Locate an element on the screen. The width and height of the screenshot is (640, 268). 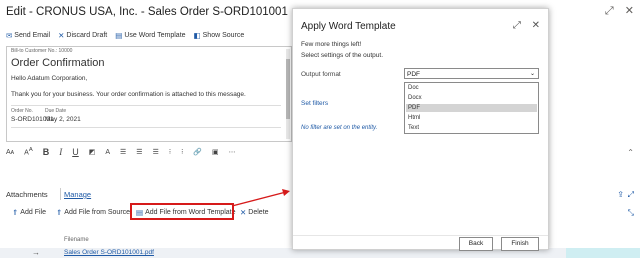
numbered-list-icon: ⁝ is located at coordinates (182, 152).